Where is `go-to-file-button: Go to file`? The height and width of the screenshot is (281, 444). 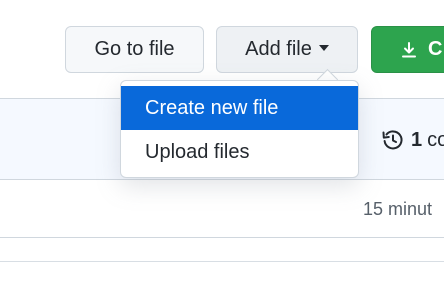
go-to-file-button: Go to file is located at coordinates (134, 49).